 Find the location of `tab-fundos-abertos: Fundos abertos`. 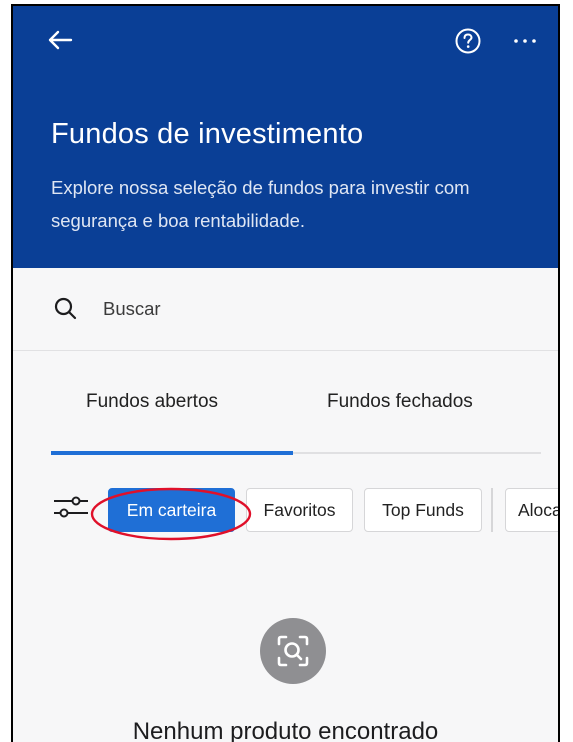

tab-fundos-abertos: Fundos abertos is located at coordinates (152, 402).